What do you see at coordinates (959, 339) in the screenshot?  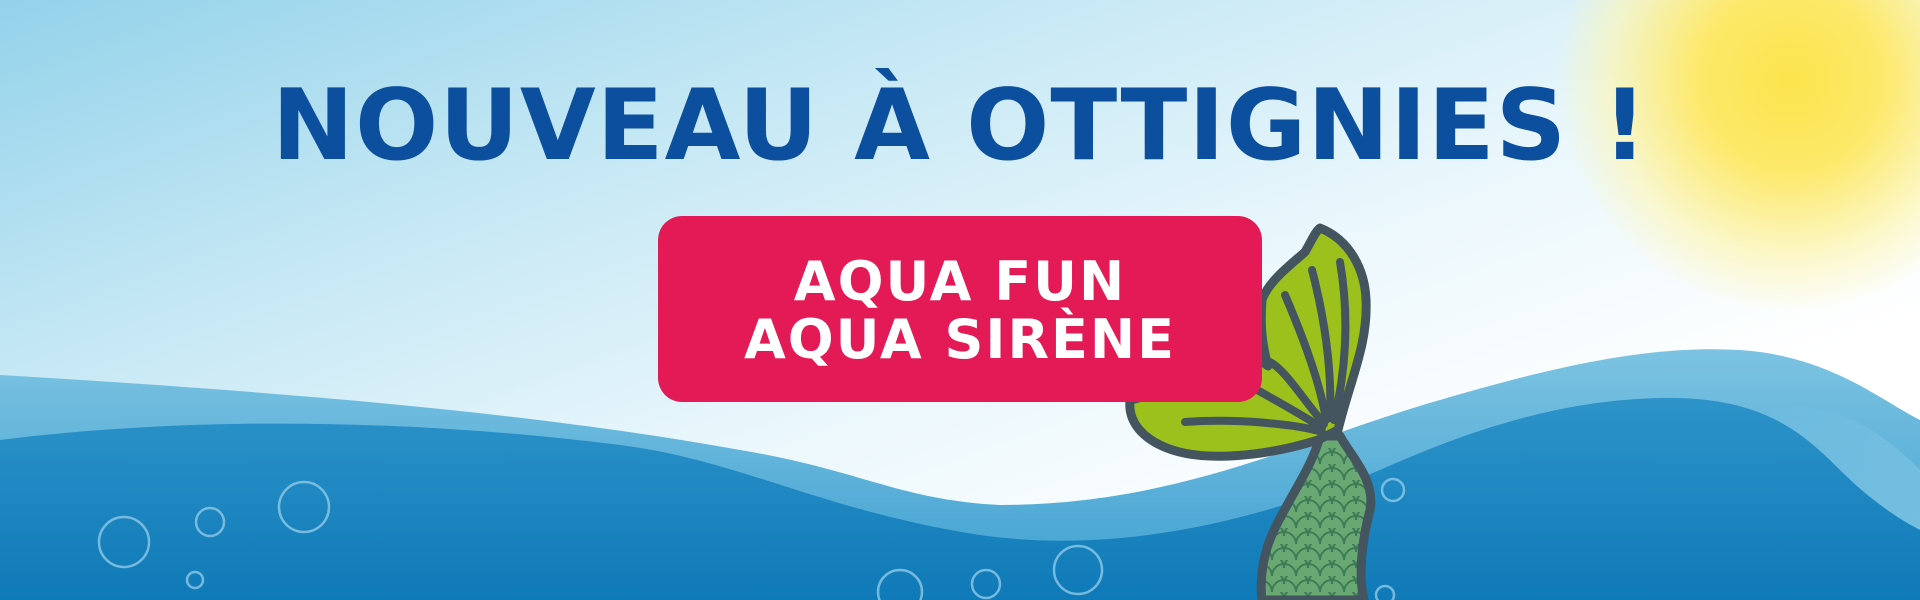 I see `cta-line-aqua-sirene: AQUA SIRÈNE` at bounding box center [959, 339].